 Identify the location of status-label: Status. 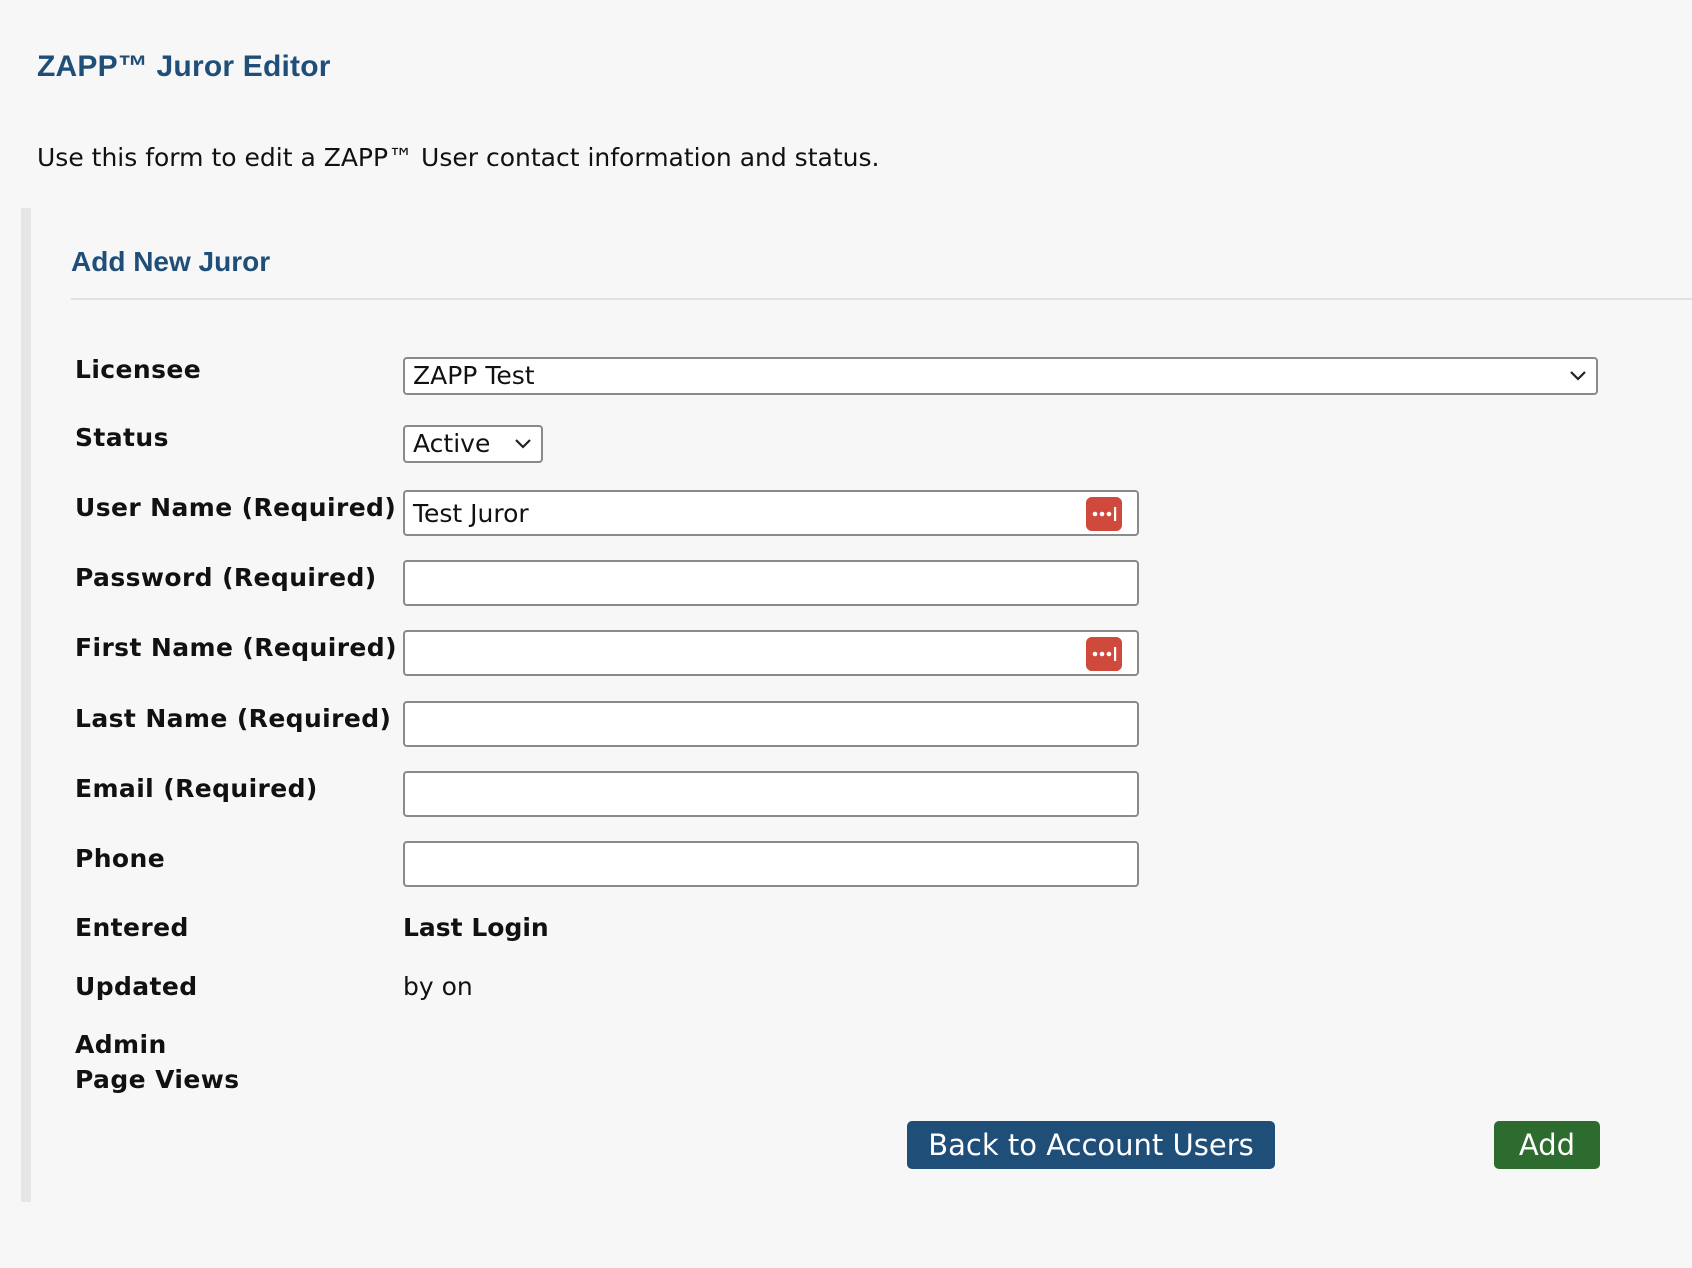
(122, 437).